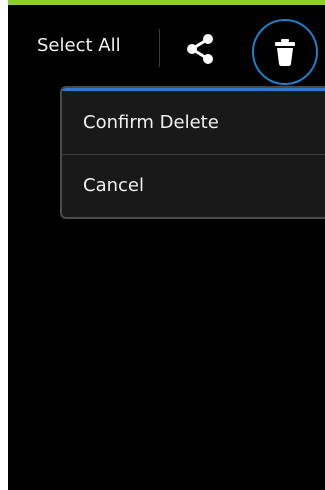 Image resolution: width=325 pixels, height=490 pixels. What do you see at coordinates (113, 185) in the screenshot?
I see `cancel-label: Cancel` at bounding box center [113, 185].